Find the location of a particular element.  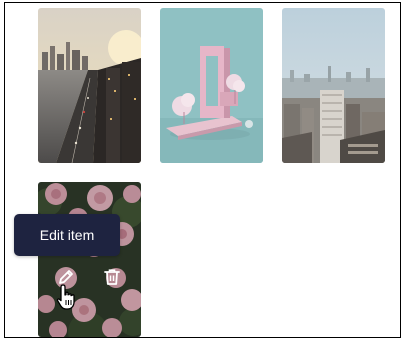

pink-roses-image is located at coordinates (89, 259).